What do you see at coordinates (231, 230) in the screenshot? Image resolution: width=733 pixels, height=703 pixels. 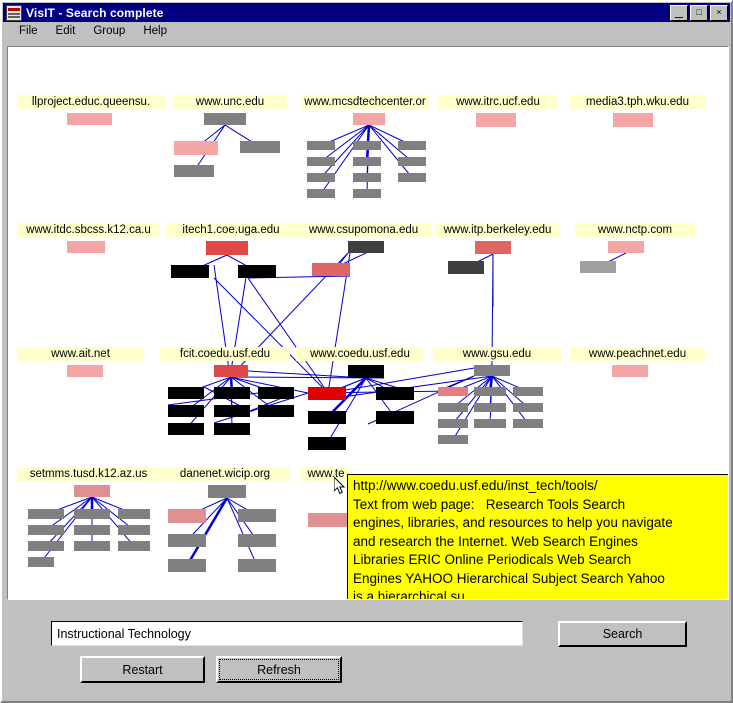 I see `cluster-label-itech1: itech1.coe.uga.edu` at bounding box center [231, 230].